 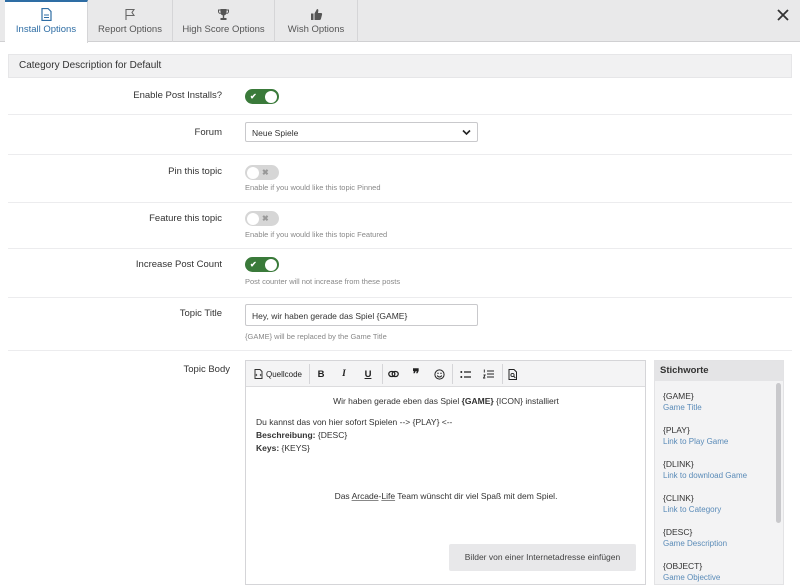 I want to click on numbered-list-button, so click(x=488, y=374).